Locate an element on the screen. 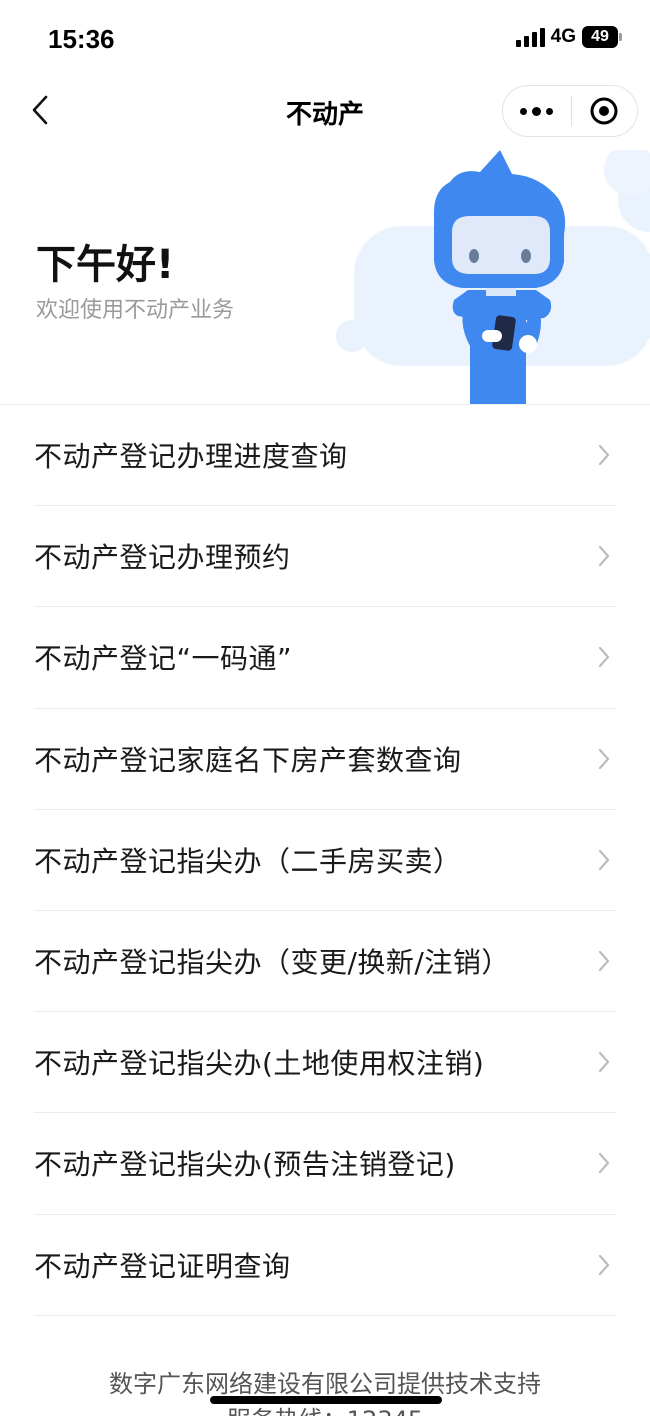 Image resolution: width=650 pixels, height=1416 pixels. mini-program-capsule is located at coordinates (570, 111).